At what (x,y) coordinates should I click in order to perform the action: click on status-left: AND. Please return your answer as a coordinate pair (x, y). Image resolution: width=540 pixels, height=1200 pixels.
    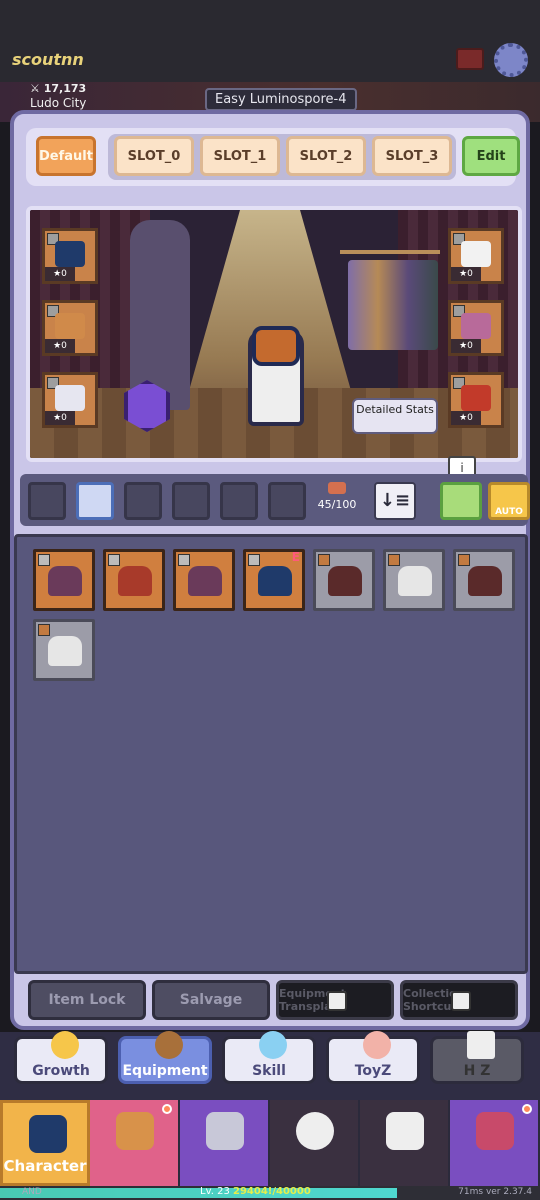
    Looking at the image, I should click on (32, 1192).